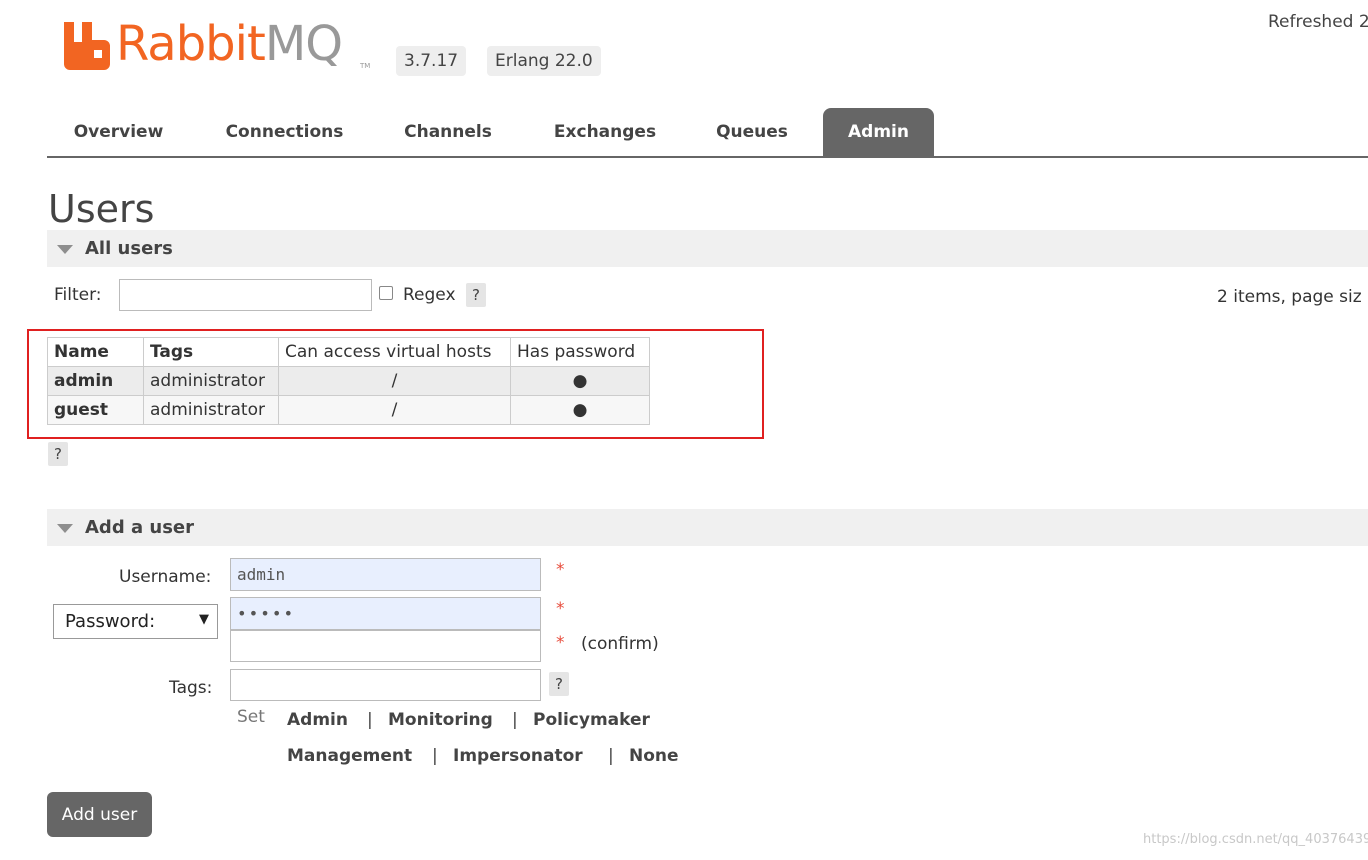 This screenshot has width=1368, height=860. I want to click on tag-option-policymaker: Policymaker, so click(591, 720).